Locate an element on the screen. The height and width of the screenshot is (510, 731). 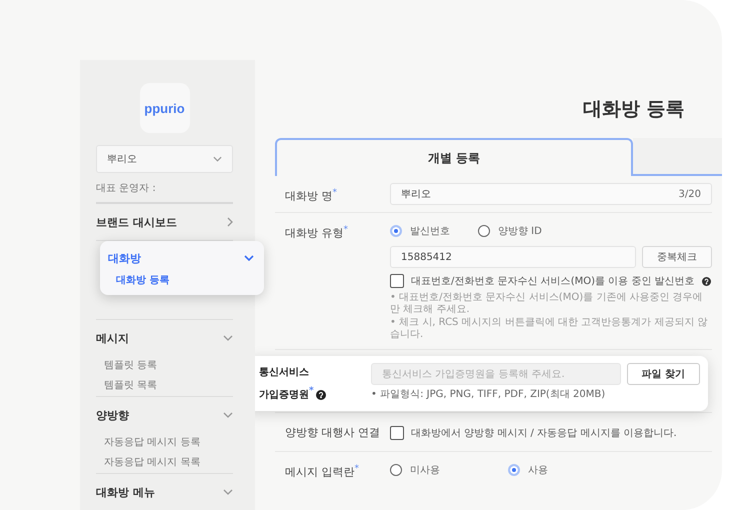
logo: ppurio is located at coordinates (165, 108).